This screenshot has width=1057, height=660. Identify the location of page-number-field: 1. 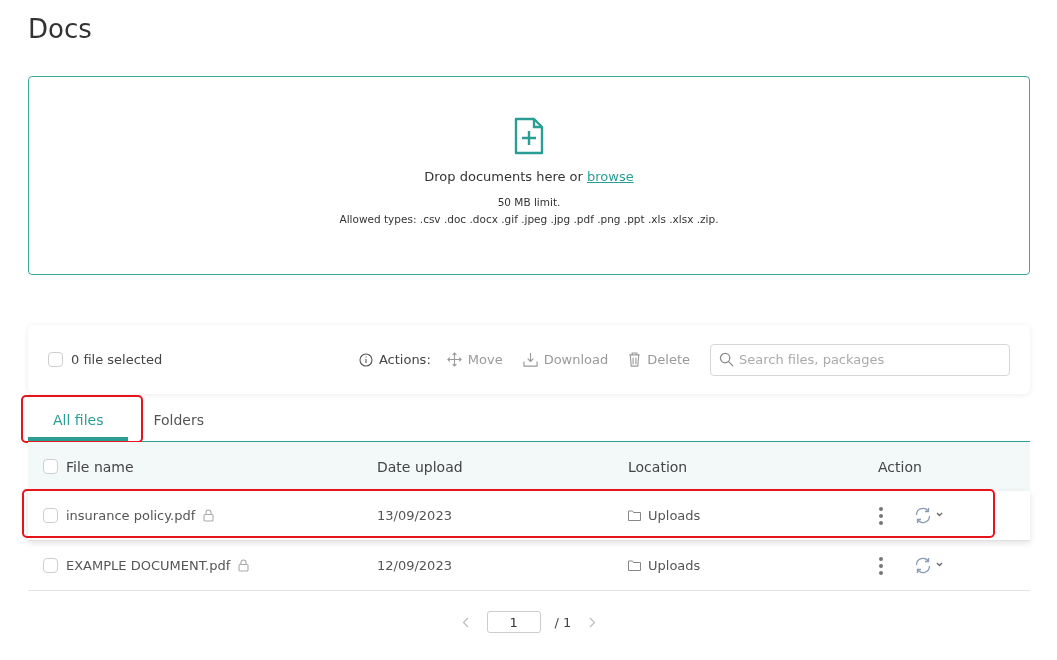
(513, 622).